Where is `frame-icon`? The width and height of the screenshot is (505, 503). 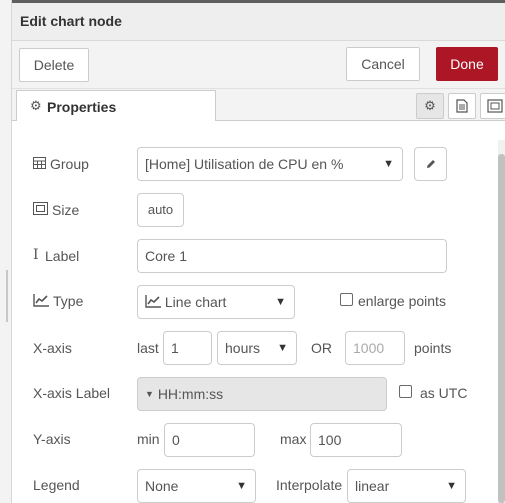 frame-icon is located at coordinates (495, 106).